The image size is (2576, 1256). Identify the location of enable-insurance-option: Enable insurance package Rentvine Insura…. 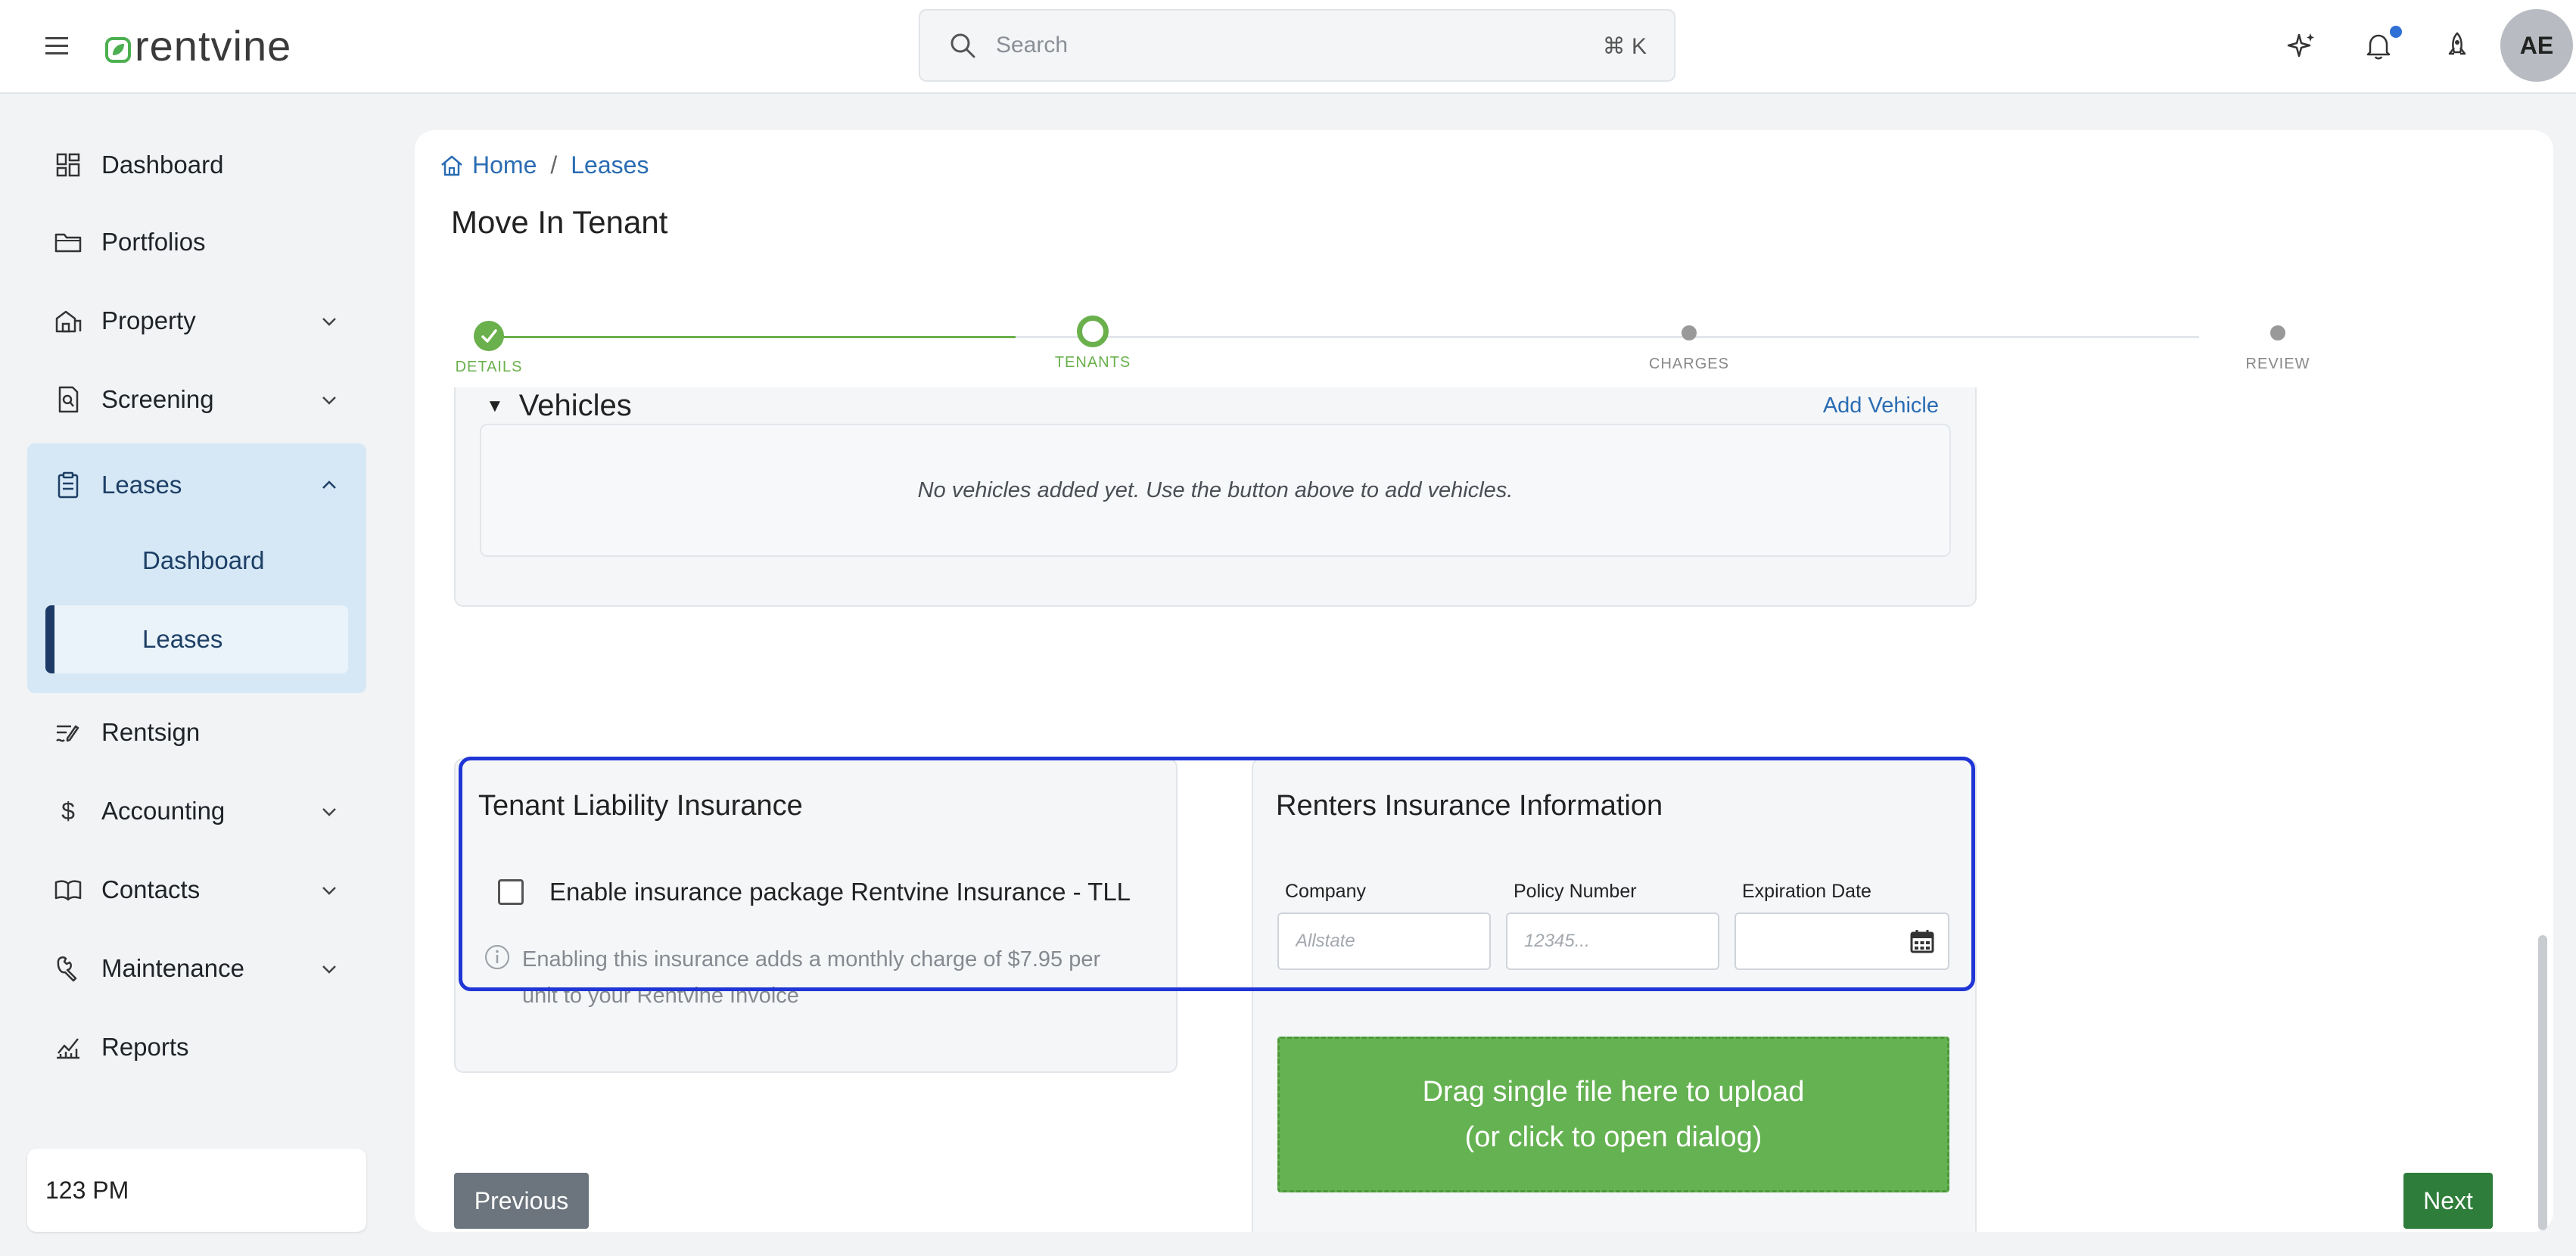
(814, 892).